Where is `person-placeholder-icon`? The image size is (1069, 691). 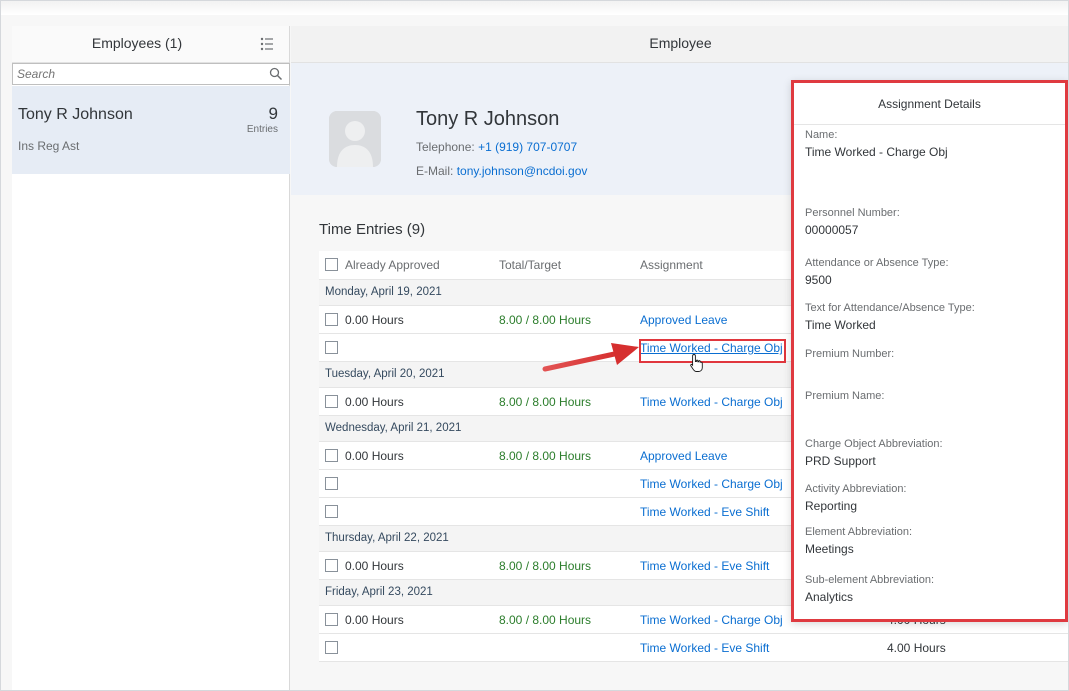
person-placeholder-icon is located at coordinates (355, 139).